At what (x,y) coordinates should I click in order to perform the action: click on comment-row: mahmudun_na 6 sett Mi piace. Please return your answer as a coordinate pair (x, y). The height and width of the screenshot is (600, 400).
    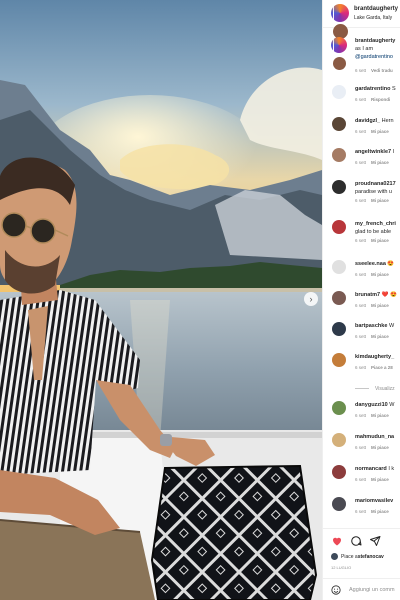
    Looking at the image, I should click on (361, 447).